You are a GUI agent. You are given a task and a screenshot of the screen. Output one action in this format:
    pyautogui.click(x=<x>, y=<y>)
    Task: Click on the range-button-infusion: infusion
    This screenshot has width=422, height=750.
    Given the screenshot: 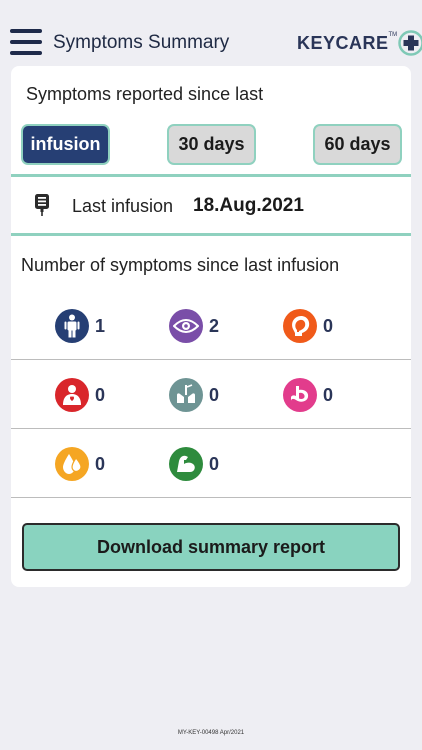 What is the action you would take?
    pyautogui.click(x=65, y=144)
    